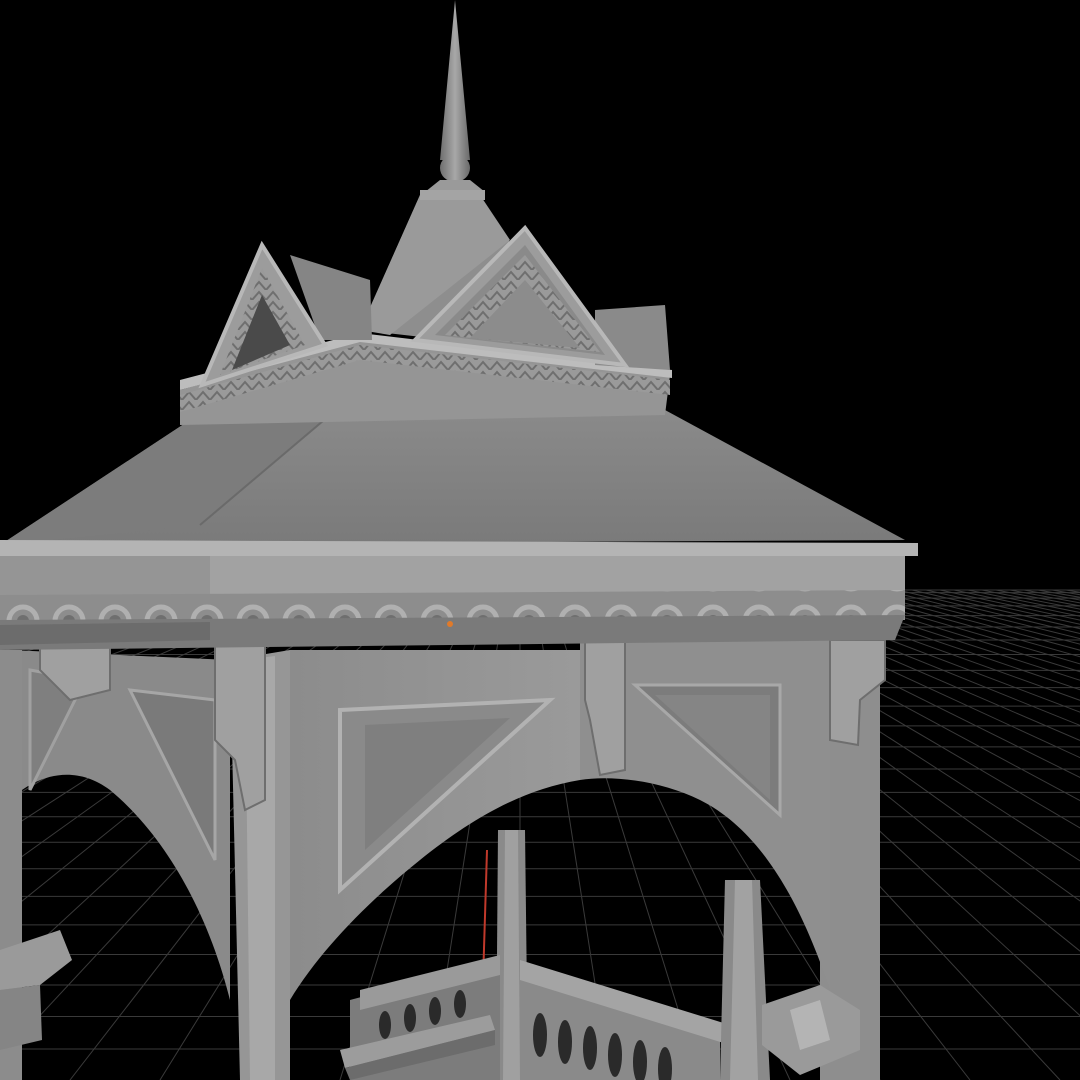 The height and width of the screenshot is (1080, 1080). What do you see at coordinates (452, 100) in the screenshot?
I see `spire` at bounding box center [452, 100].